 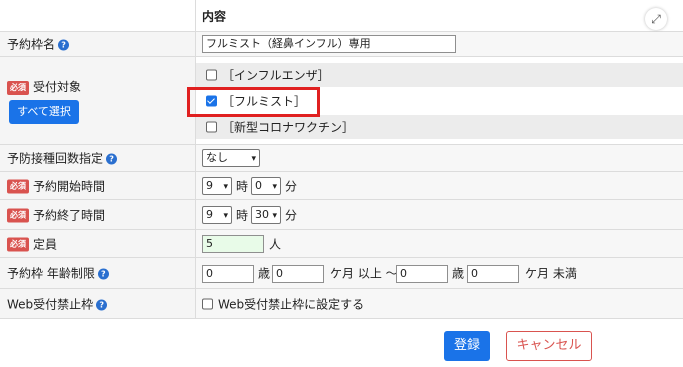 I want to click on target-label: 受付対象, so click(x=57, y=87).